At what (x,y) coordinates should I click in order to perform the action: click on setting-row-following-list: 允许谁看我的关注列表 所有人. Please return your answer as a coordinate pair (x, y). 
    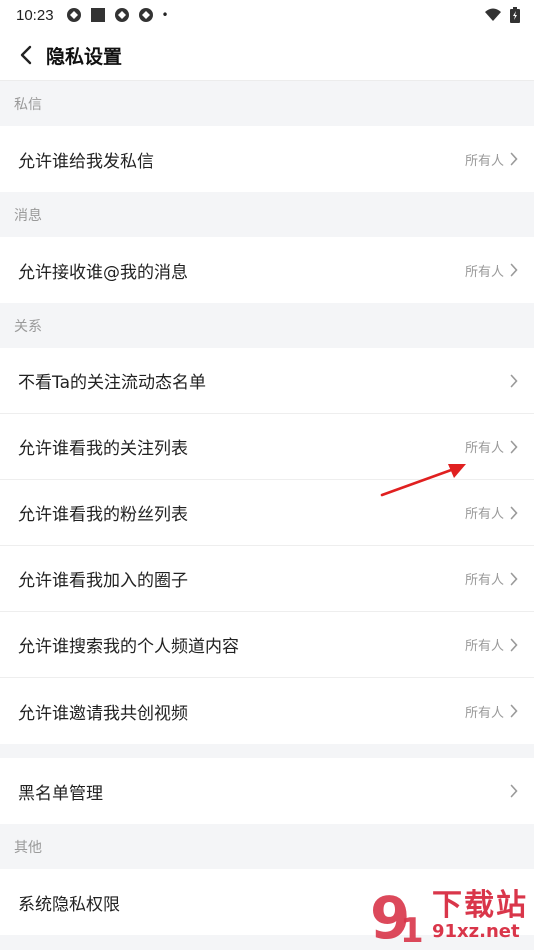
    Looking at the image, I should click on (267, 447).